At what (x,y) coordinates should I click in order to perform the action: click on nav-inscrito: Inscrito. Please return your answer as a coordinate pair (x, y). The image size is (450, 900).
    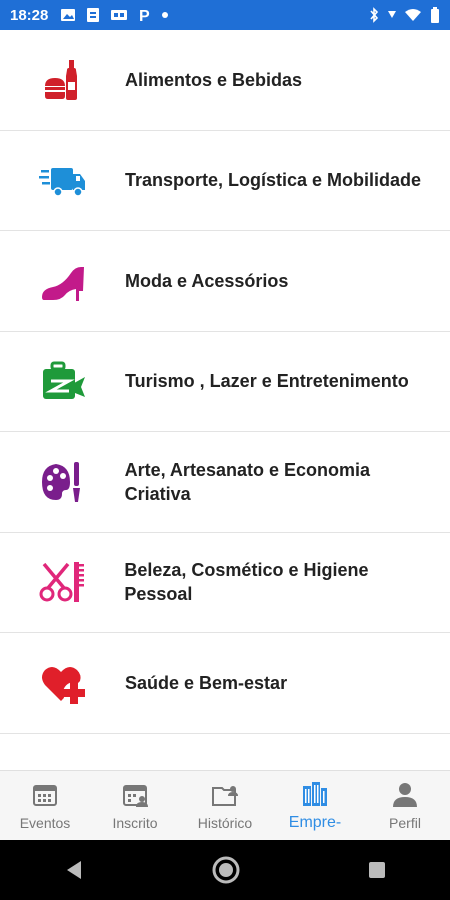
    Looking at the image, I should click on (135, 805).